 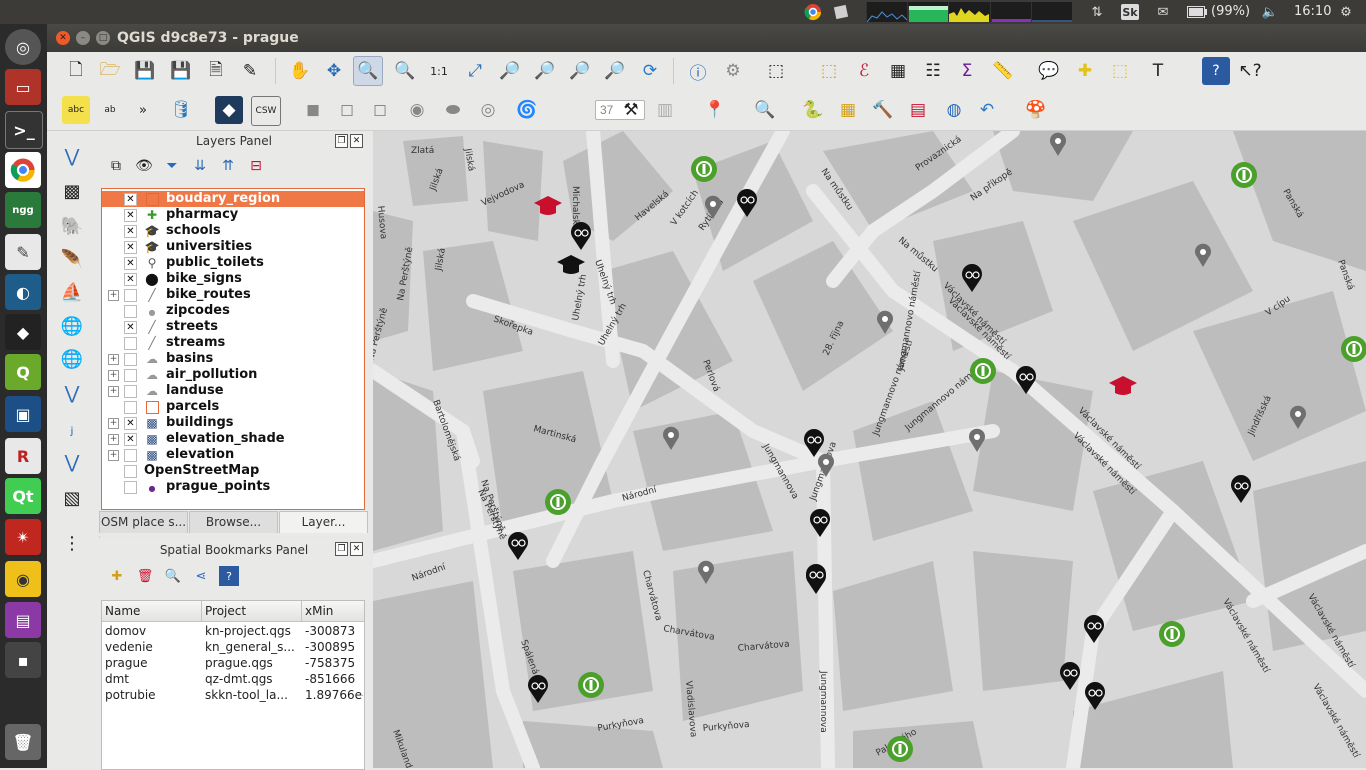 What do you see at coordinates (233, 391) in the screenshot?
I see `layer-row: + ☁ landuse` at bounding box center [233, 391].